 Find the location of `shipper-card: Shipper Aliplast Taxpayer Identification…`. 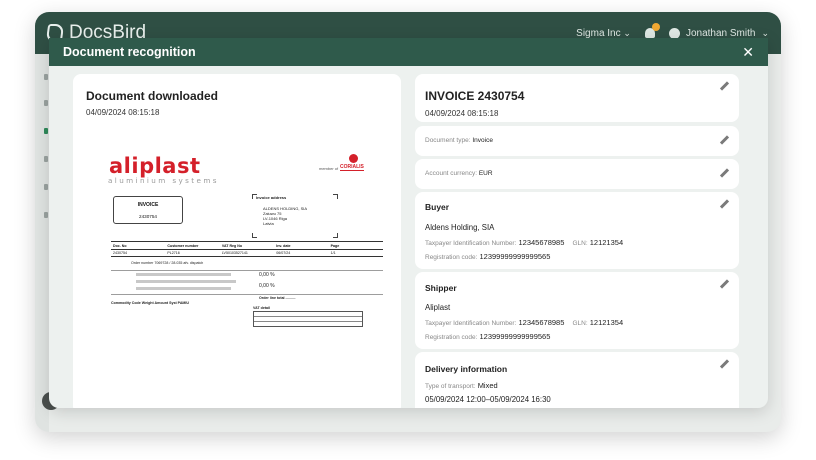

shipper-card: Shipper Aliplast Taxpayer Identification… is located at coordinates (577, 310).